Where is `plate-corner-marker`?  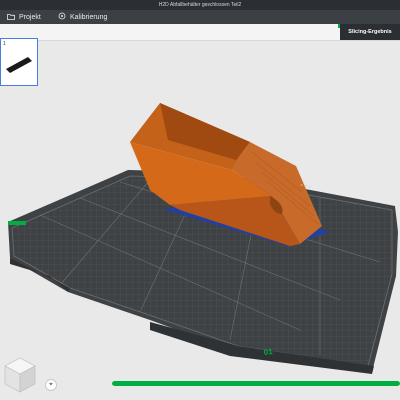 plate-corner-marker is located at coordinates (17, 223).